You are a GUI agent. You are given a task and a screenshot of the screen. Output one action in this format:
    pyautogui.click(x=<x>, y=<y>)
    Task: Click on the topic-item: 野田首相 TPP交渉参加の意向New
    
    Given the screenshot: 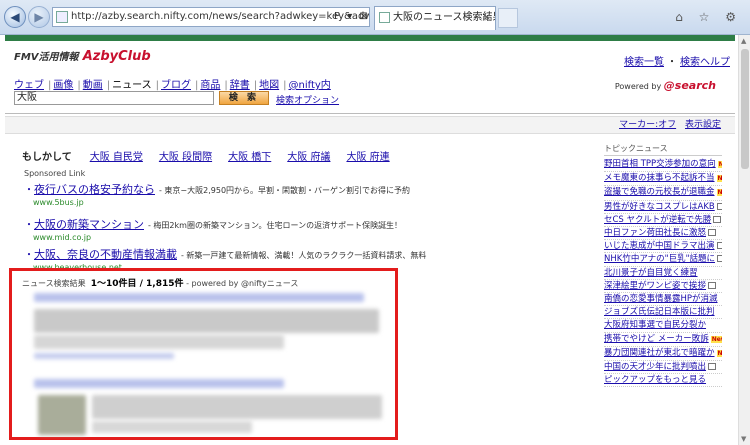 What is the action you would take?
    pyautogui.click(x=663, y=165)
    